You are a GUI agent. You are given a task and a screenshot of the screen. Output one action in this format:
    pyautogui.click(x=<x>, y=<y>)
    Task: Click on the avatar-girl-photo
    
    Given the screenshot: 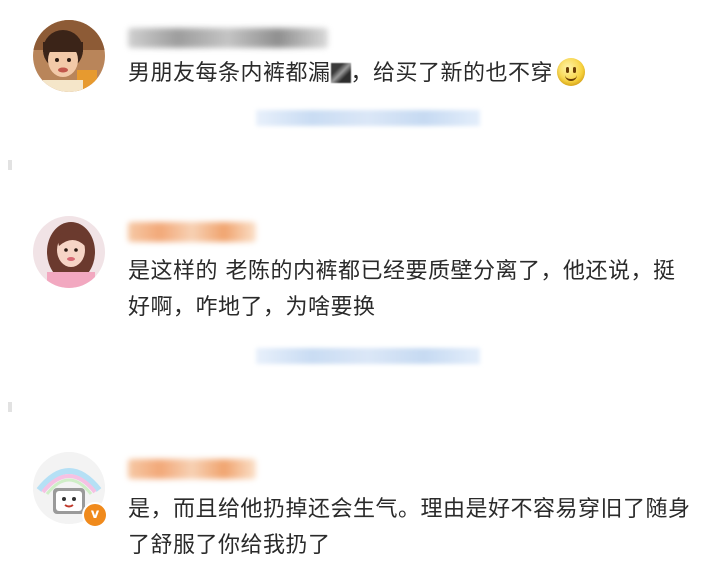 What is the action you would take?
    pyautogui.click(x=69, y=56)
    